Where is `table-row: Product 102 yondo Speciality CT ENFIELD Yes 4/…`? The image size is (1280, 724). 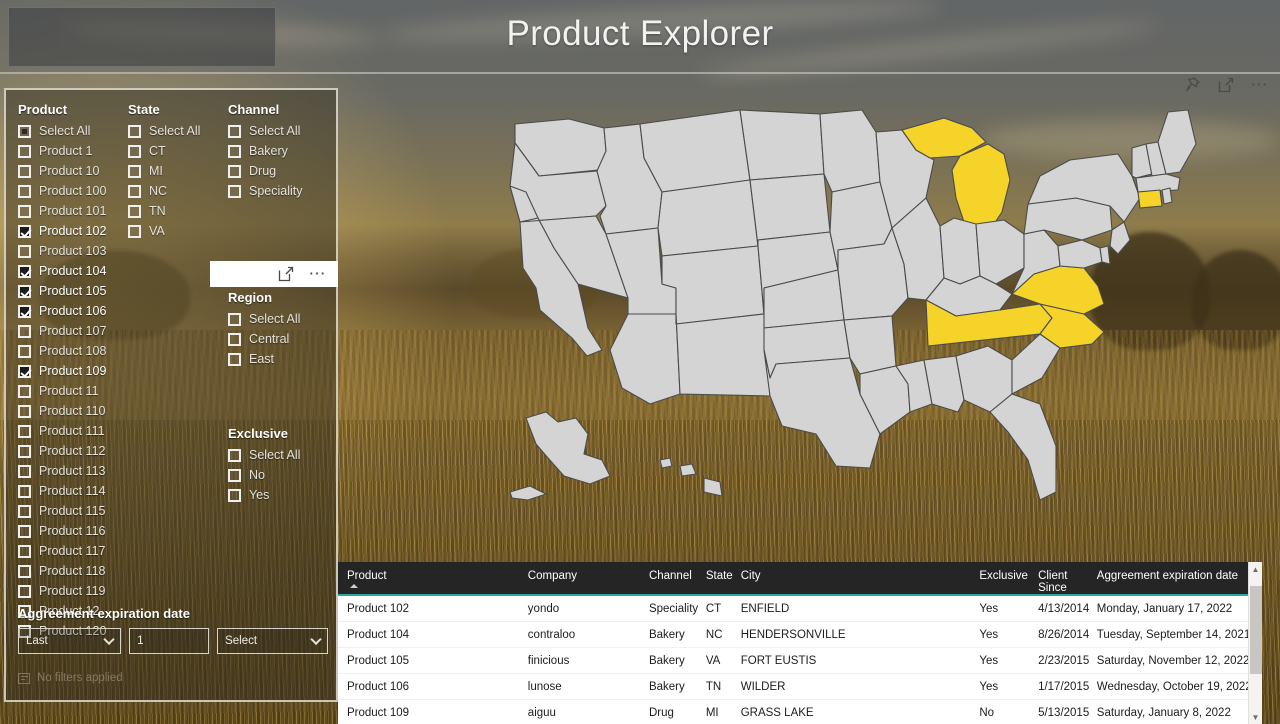 table-row: Product 102 yondo Speciality CT ENFIELD Yes 4/… is located at coordinates (800, 609).